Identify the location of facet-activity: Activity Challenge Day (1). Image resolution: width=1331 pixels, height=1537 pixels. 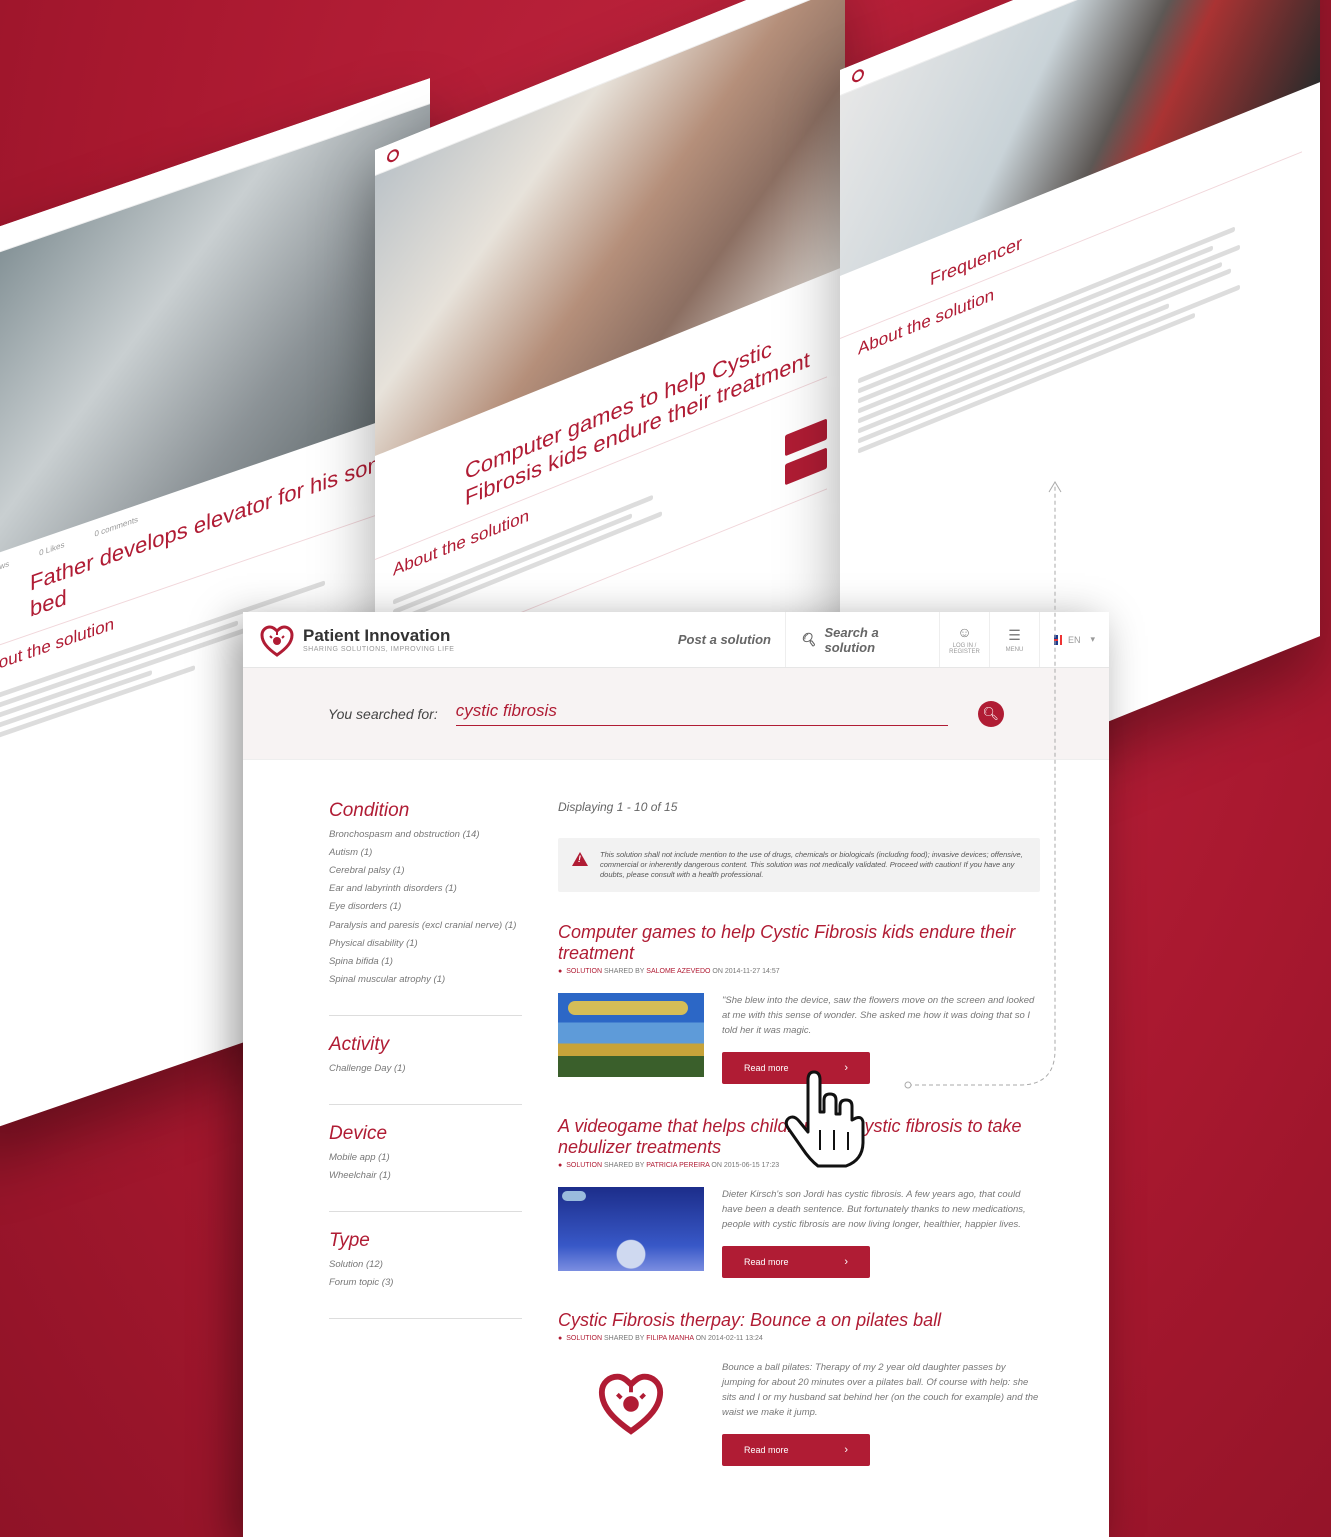
(425, 1069).